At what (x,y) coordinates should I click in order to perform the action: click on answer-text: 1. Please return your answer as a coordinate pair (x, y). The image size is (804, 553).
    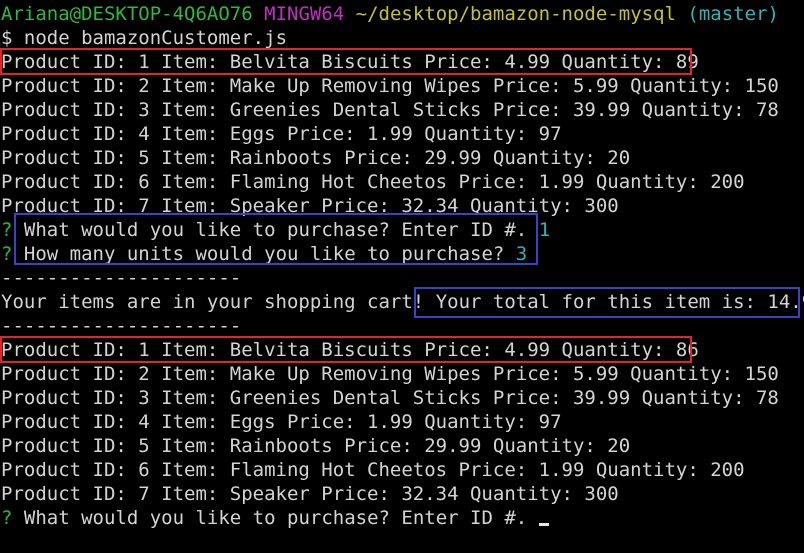
    Looking at the image, I should click on (544, 230).